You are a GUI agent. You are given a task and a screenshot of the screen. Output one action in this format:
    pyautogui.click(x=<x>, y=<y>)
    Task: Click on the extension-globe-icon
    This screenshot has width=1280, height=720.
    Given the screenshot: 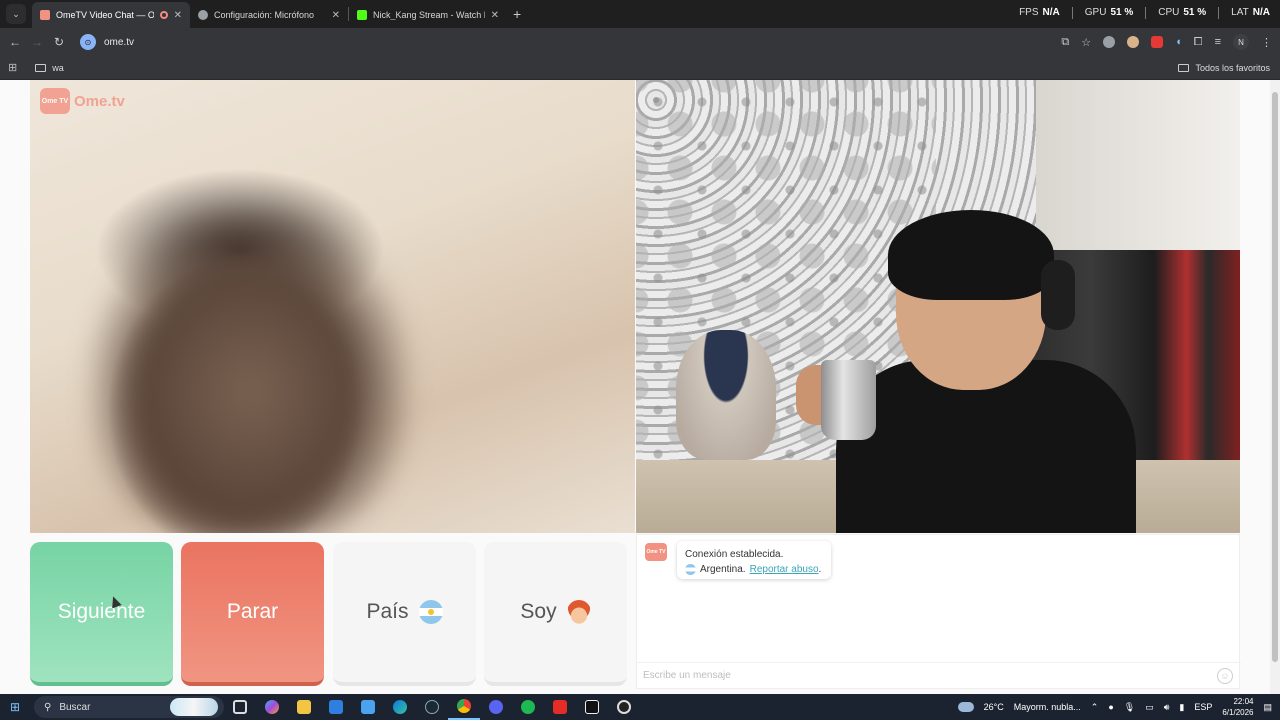 What is the action you would take?
    pyautogui.click(x=1109, y=42)
    